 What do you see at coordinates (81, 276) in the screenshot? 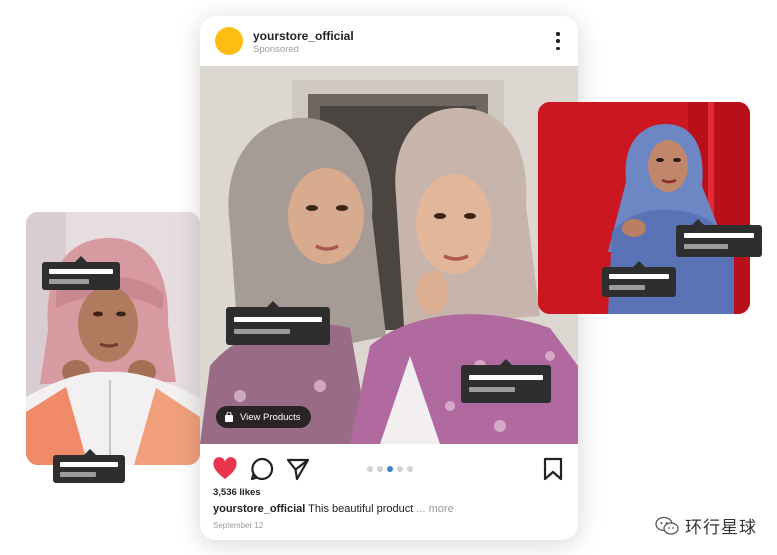
I see `product-tag-left-photo` at bounding box center [81, 276].